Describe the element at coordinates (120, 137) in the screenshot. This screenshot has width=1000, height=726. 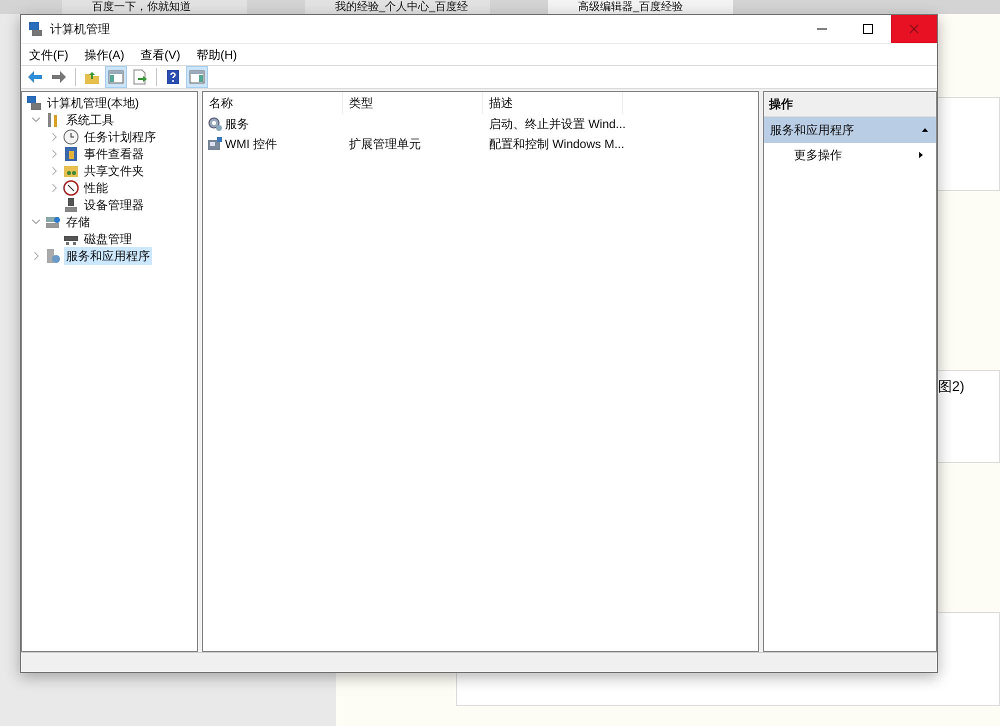
I see `tree-item: 任务计划程序` at that location.